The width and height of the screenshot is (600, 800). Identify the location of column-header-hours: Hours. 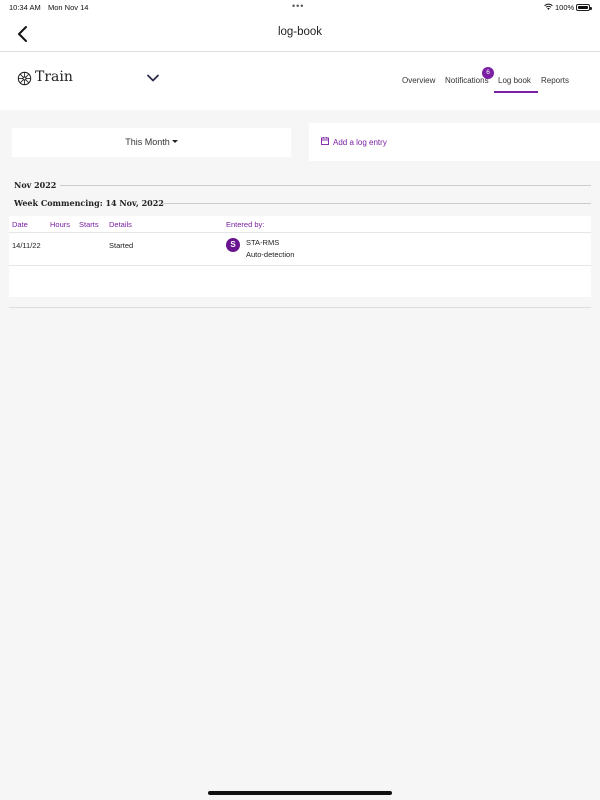
(60, 224).